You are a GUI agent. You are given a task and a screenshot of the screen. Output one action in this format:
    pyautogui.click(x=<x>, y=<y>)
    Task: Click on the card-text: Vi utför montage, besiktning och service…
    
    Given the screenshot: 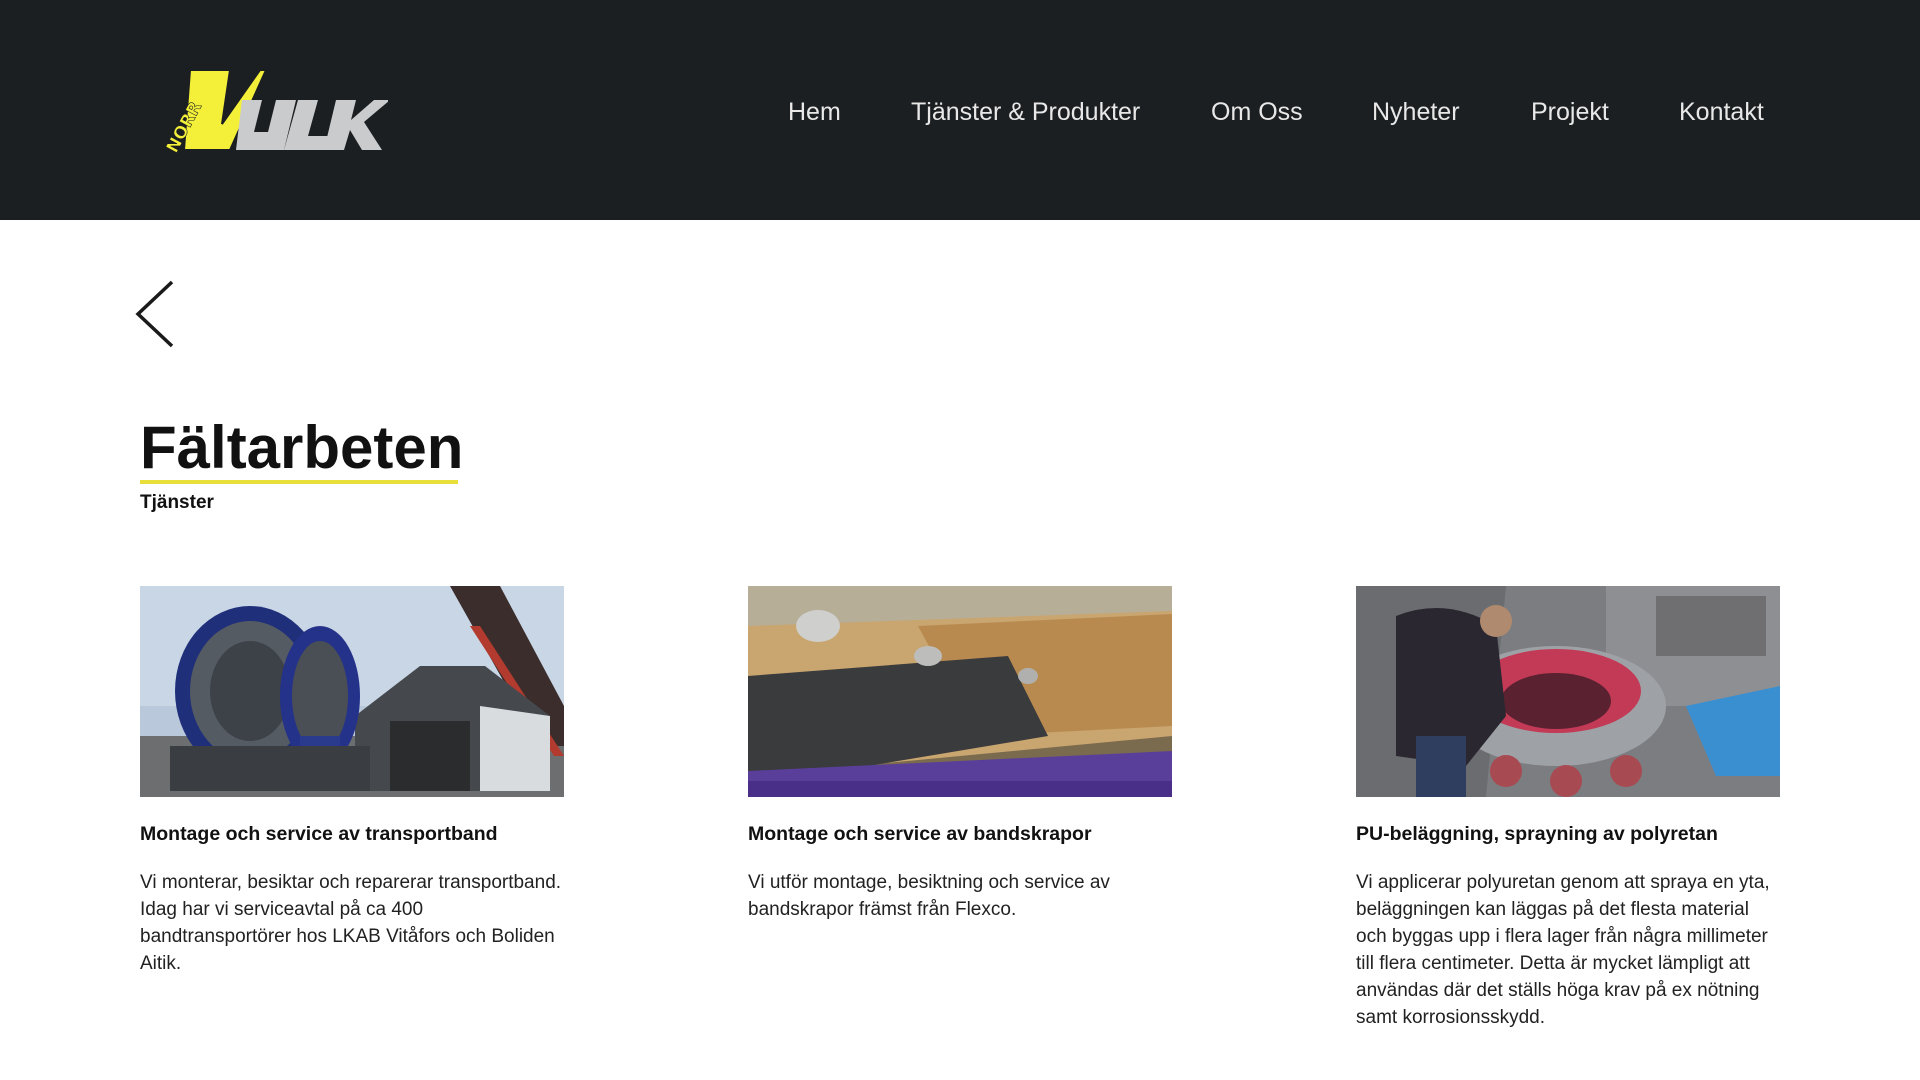 What is the action you would take?
    pyautogui.click(x=929, y=896)
    